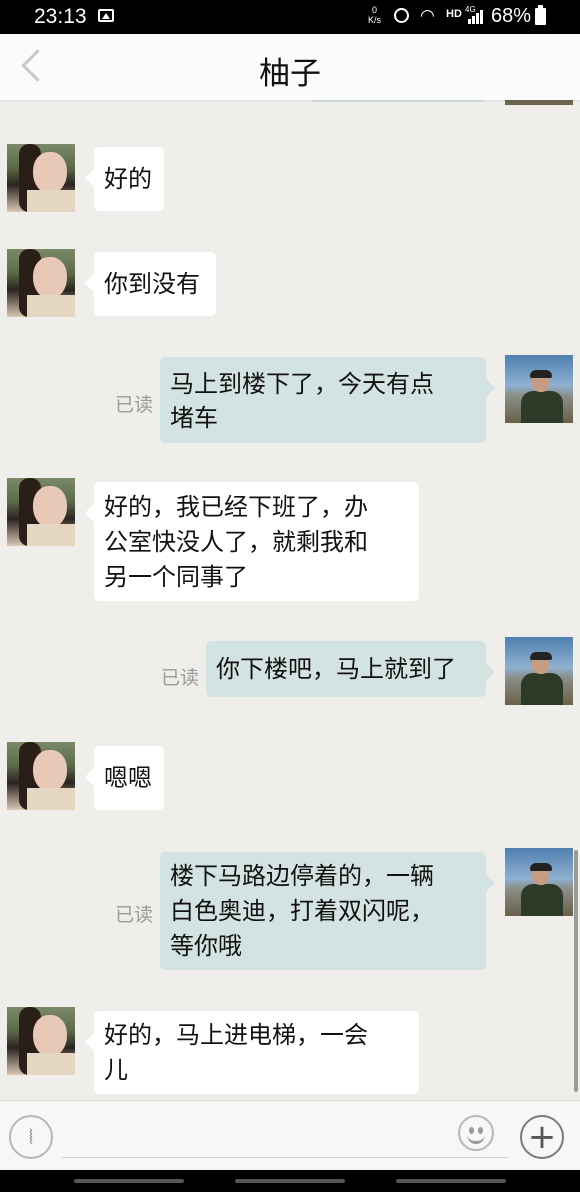 Image resolution: width=580 pixels, height=1192 pixels. Describe the element at coordinates (511, 16) in the screenshot. I see `battery-percent: 68%` at that location.